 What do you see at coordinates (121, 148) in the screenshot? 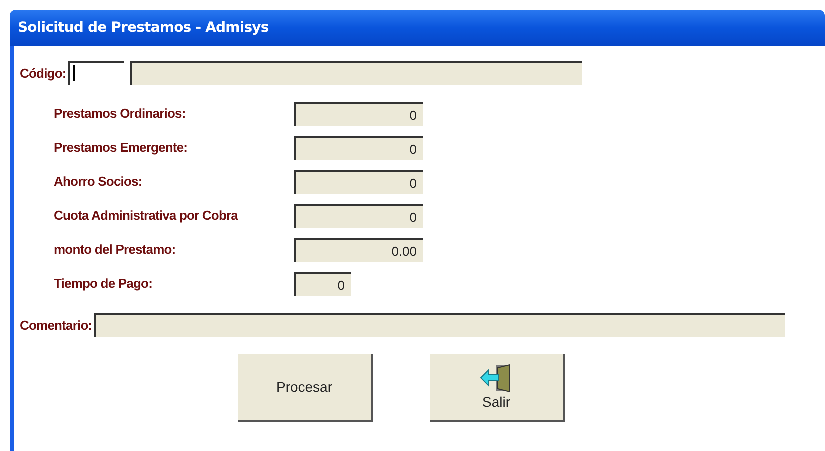
I see `field-label: Prestamos Emergente:` at bounding box center [121, 148].